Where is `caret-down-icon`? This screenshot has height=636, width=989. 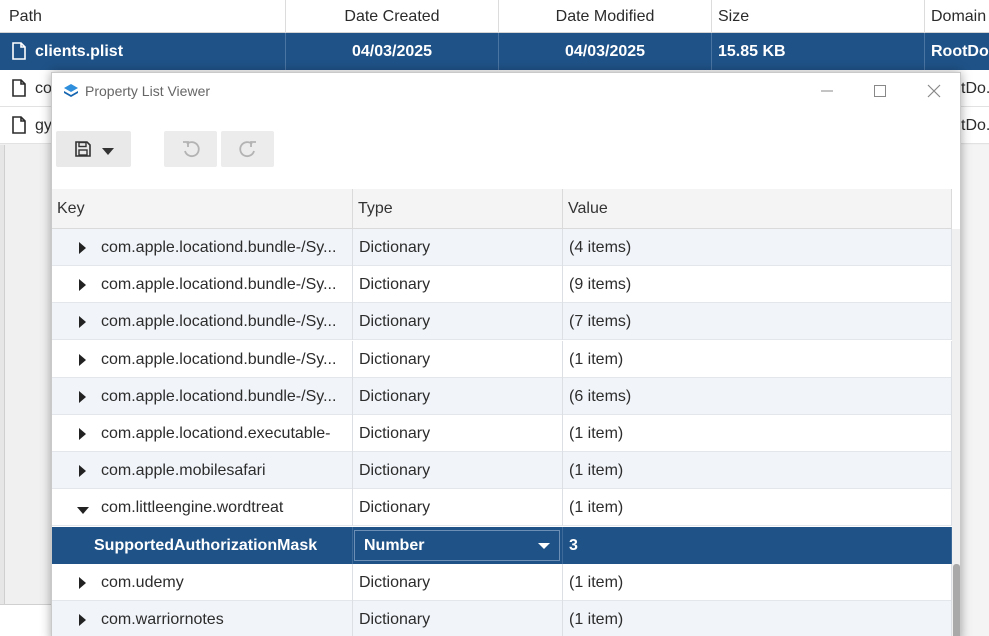
caret-down-icon is located at coordinates (83, 507).